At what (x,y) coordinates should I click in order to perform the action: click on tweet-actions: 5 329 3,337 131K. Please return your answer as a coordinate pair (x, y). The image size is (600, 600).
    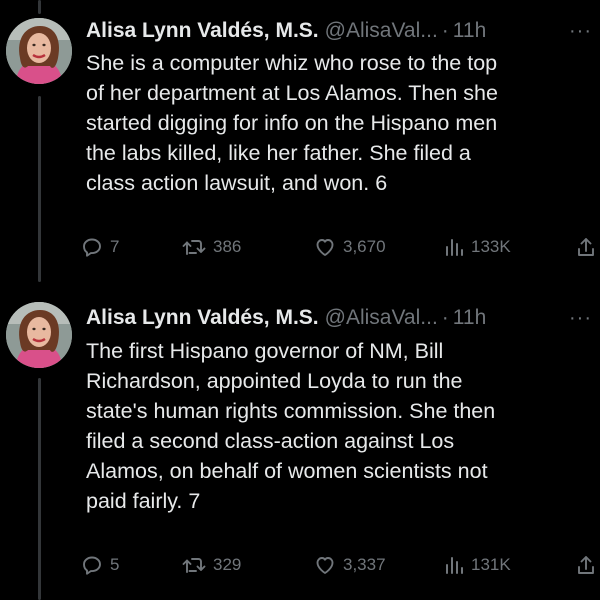
    Looking at the image, I should click on (340, 565).